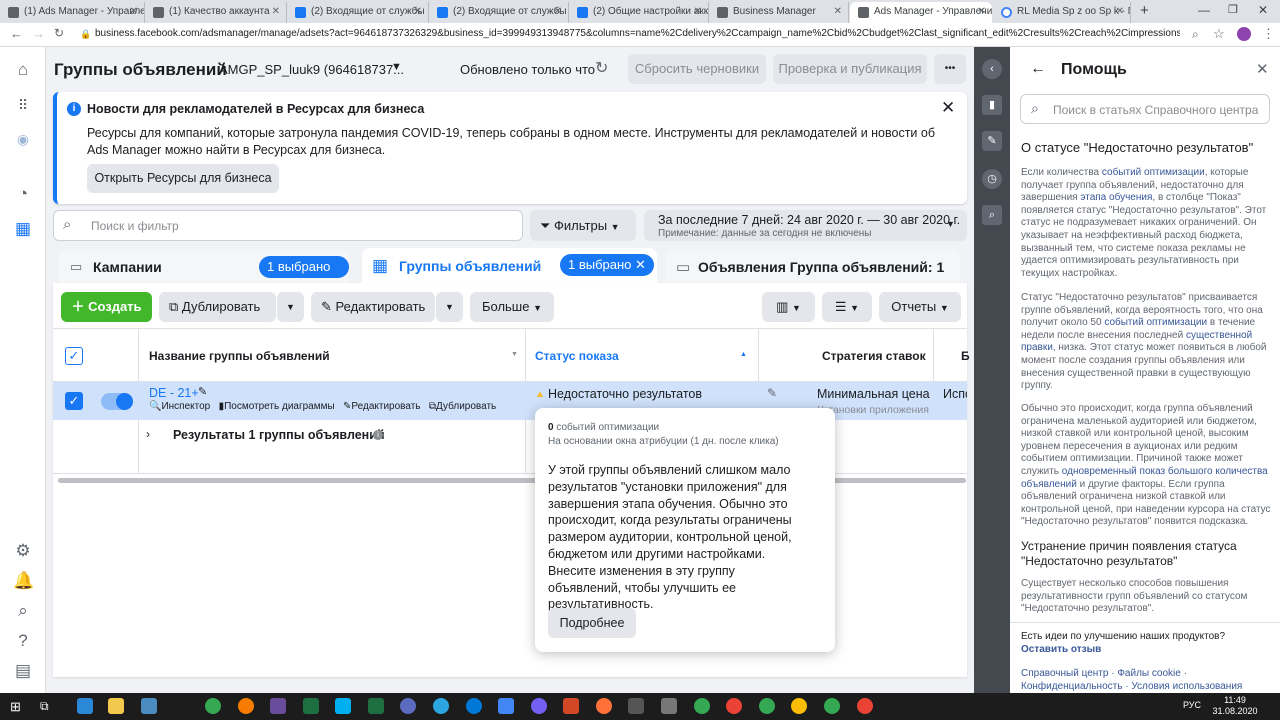 The image size is (1280, 720). What do you see at coordinates (72, 12) in the screenshot?
I see `browser-tab: (1) Ads Manager - Управле ✕` at bounding box center [72, 12].